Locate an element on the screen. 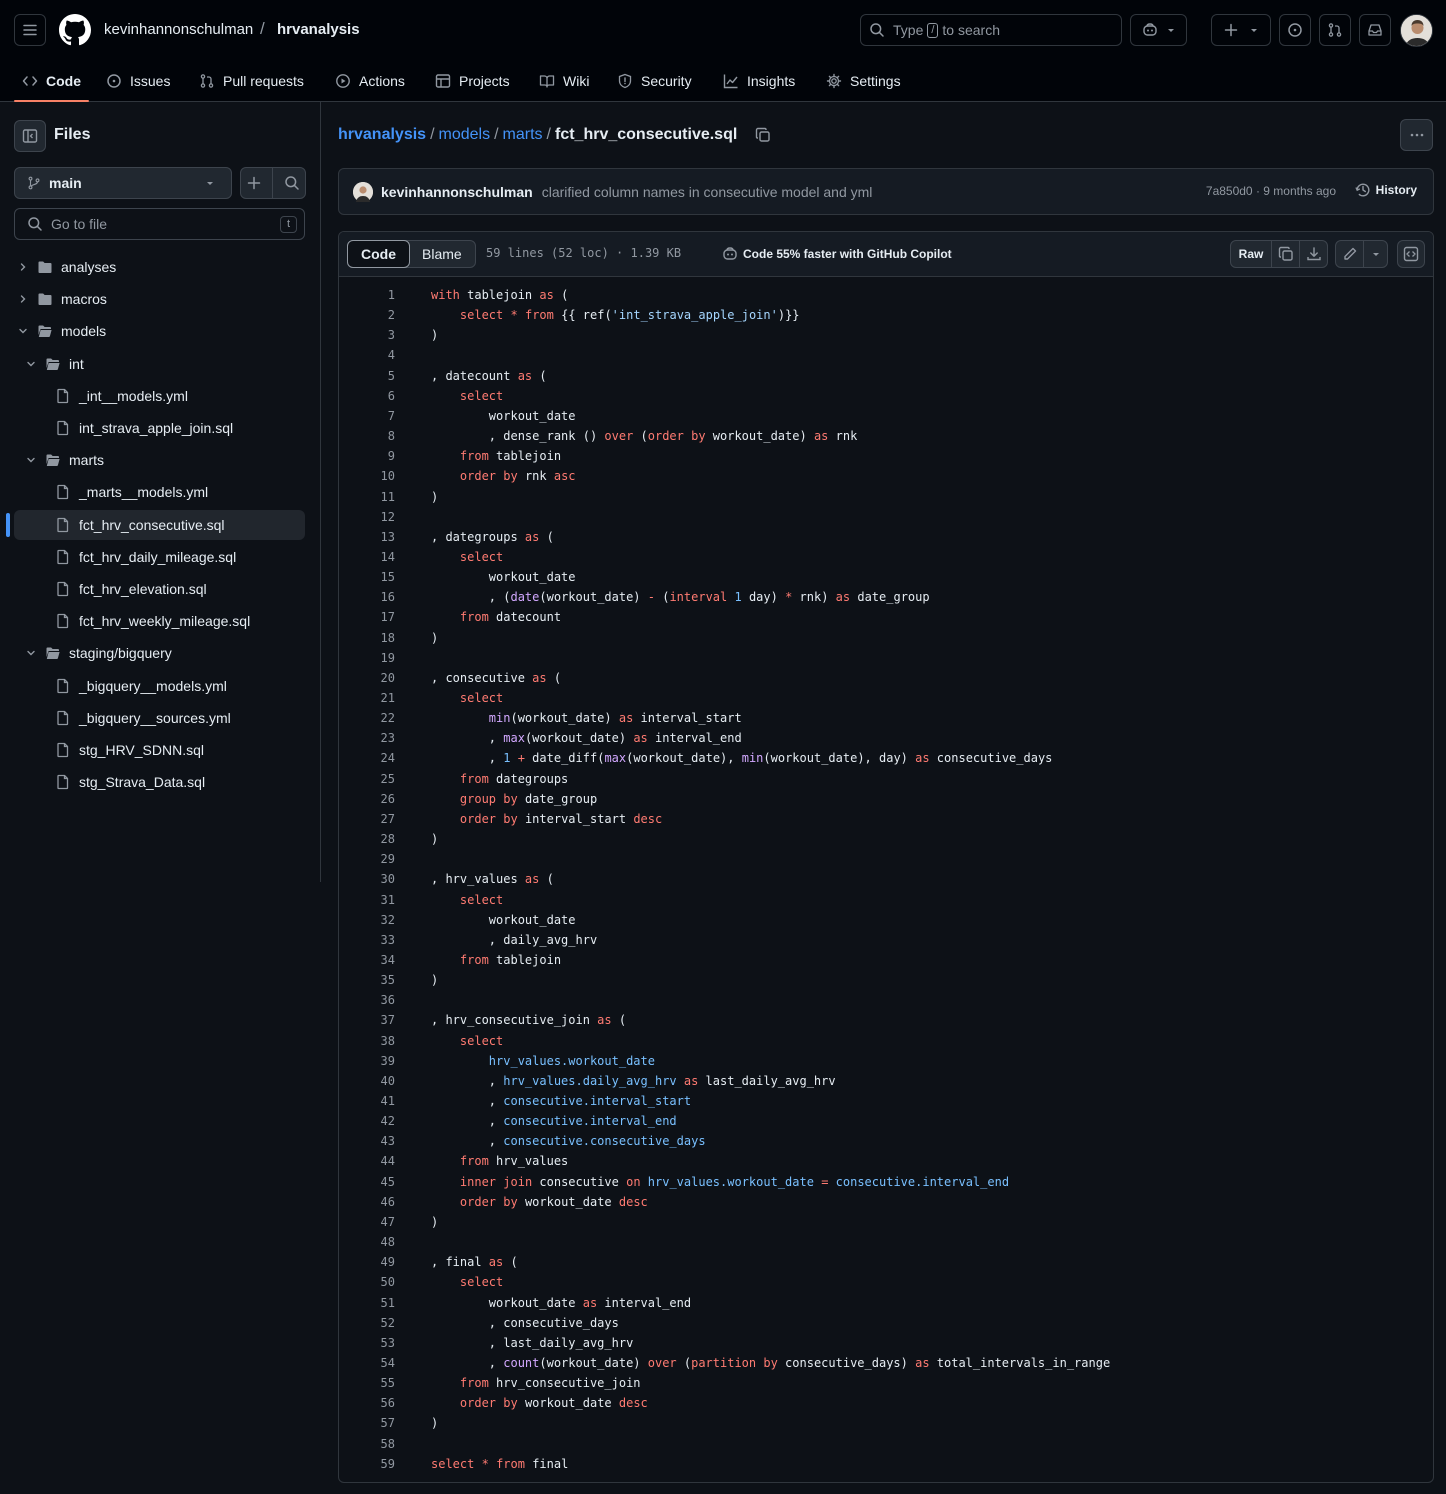 The height and width of the screenshot is (1494, 1446). tree-file: fct_hrv_elevation.sql is located at coordinates (131, 589).